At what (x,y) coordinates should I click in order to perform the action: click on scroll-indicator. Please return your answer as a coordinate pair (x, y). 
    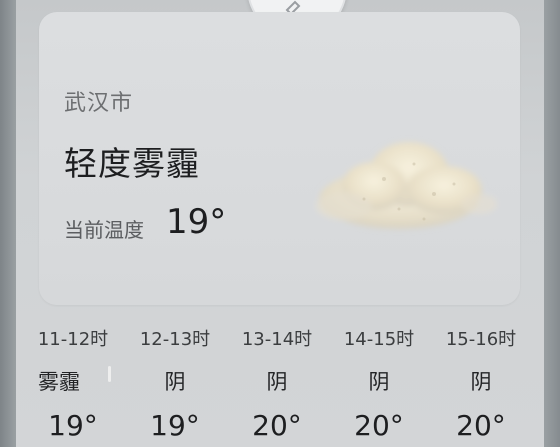
    Looking at the image, I should click on (109, 374).